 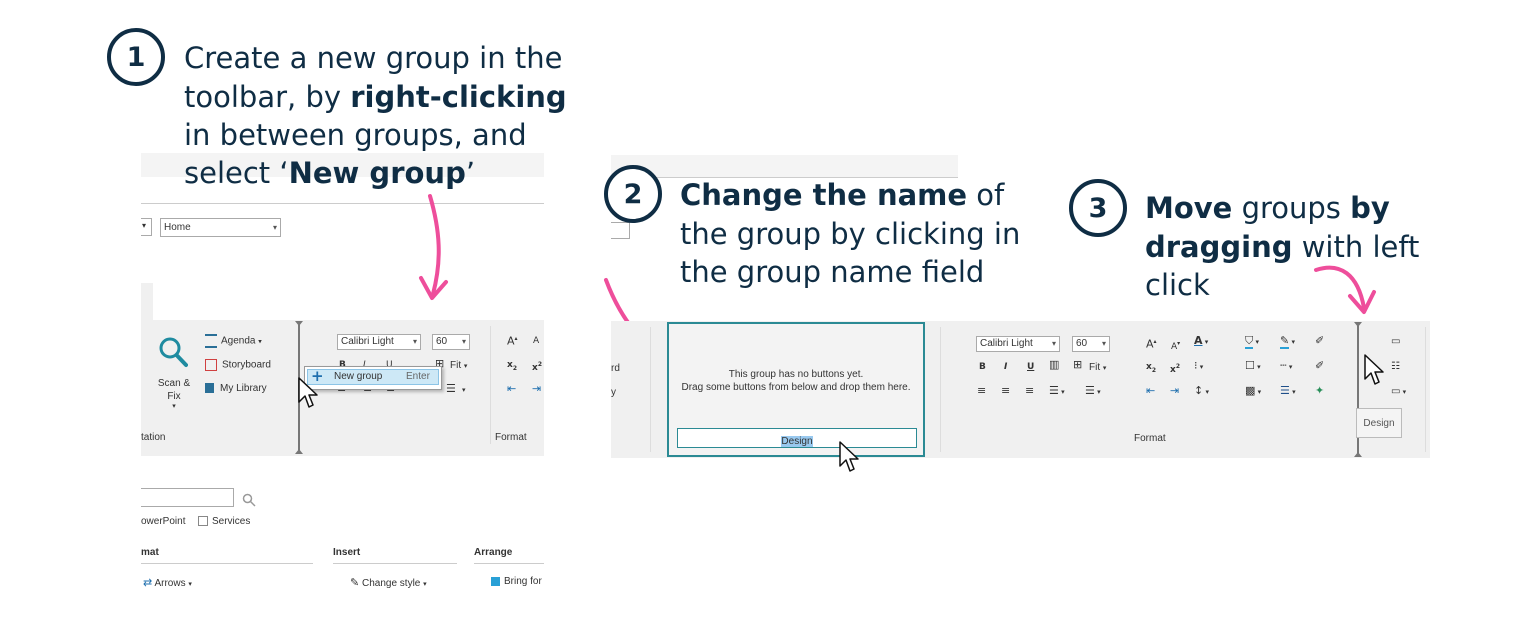 What do you see at coordinates (1395, 367) in the screenshot?
I see `list-box-icon: ☷` at bounding box center [1395, 367].